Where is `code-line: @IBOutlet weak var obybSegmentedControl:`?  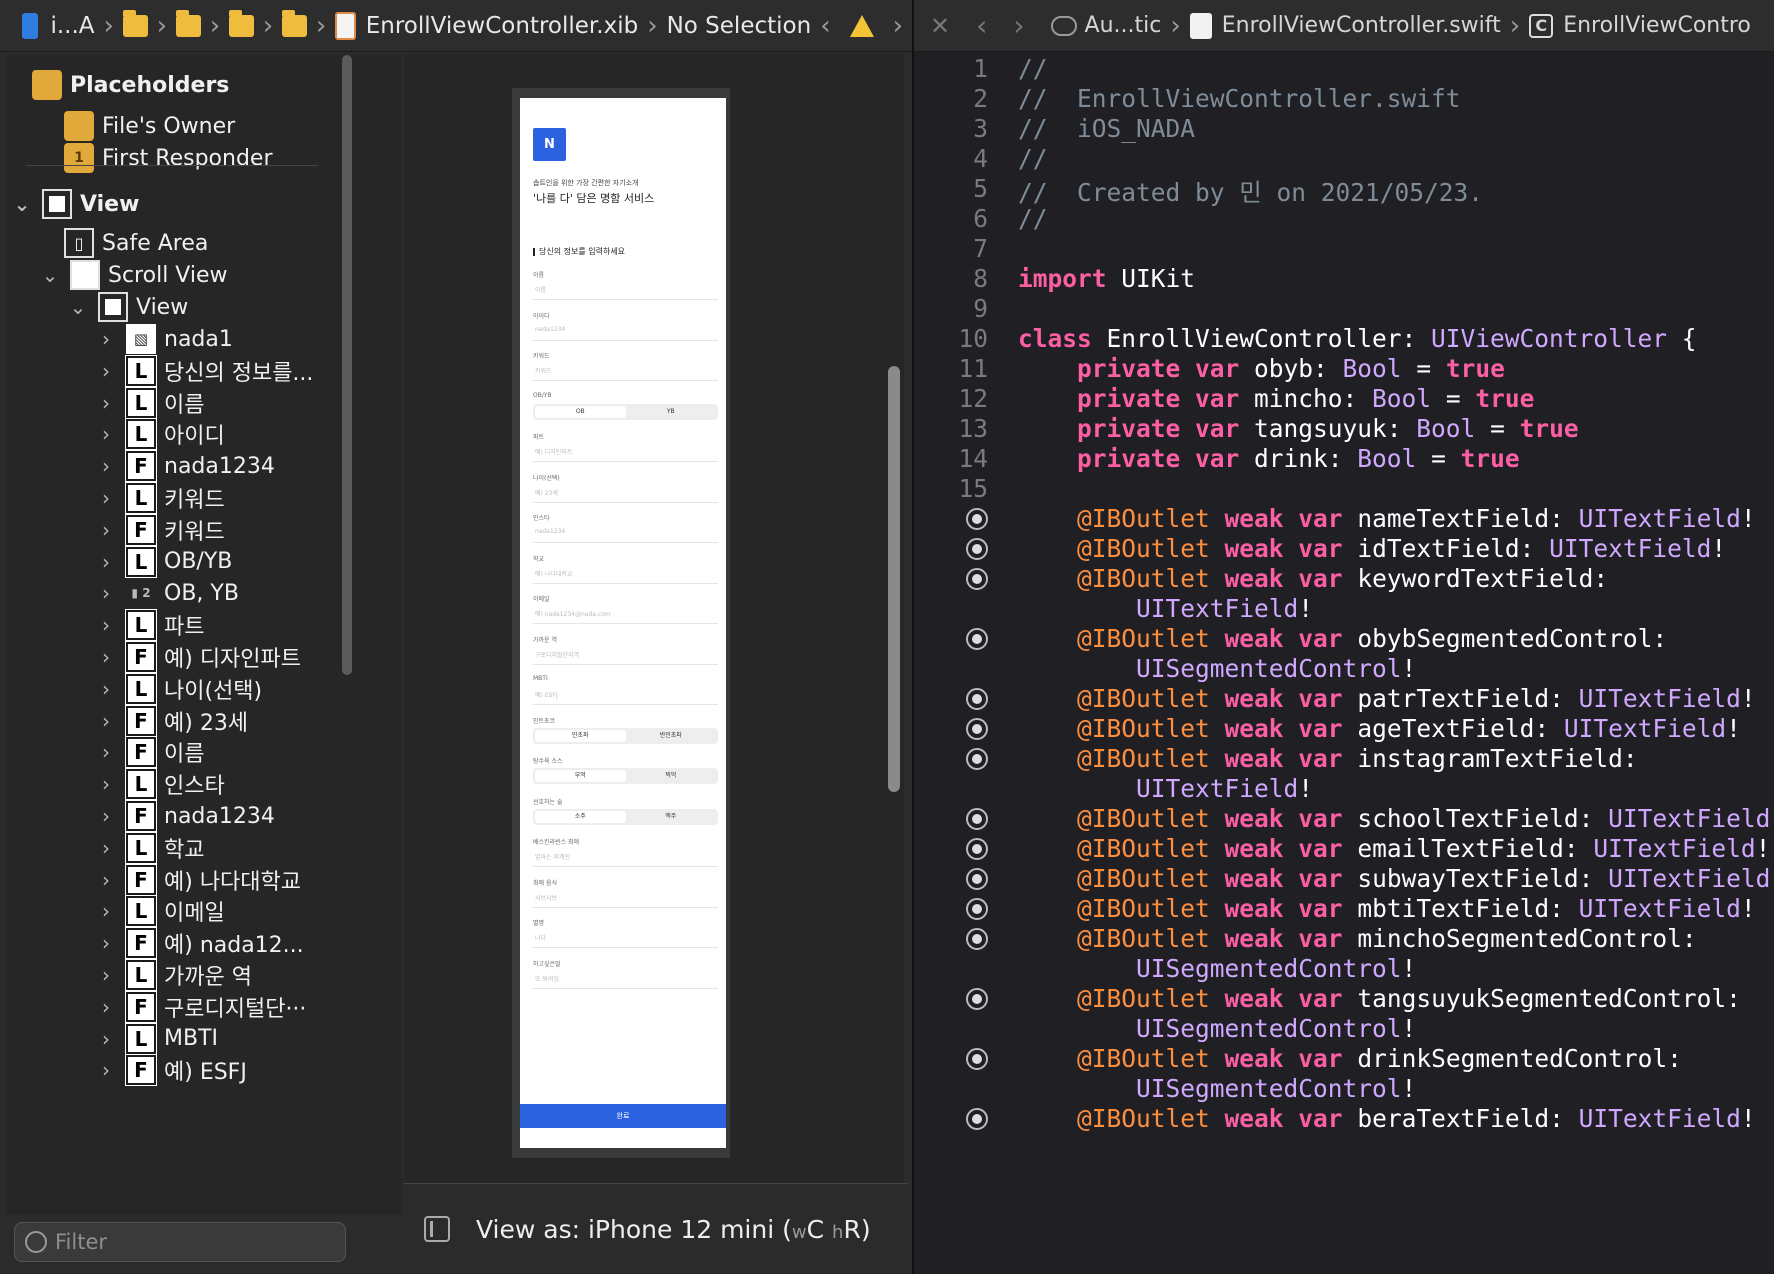
code-line: @IBOutlet weak var obybSegmentedControl: is located at coordinates (1342, 638).